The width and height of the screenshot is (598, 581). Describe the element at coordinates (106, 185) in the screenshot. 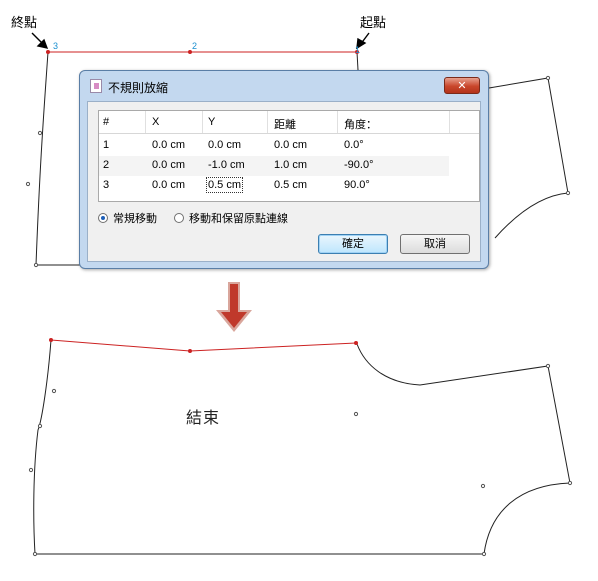

I see `cell-num: 3` at that location.